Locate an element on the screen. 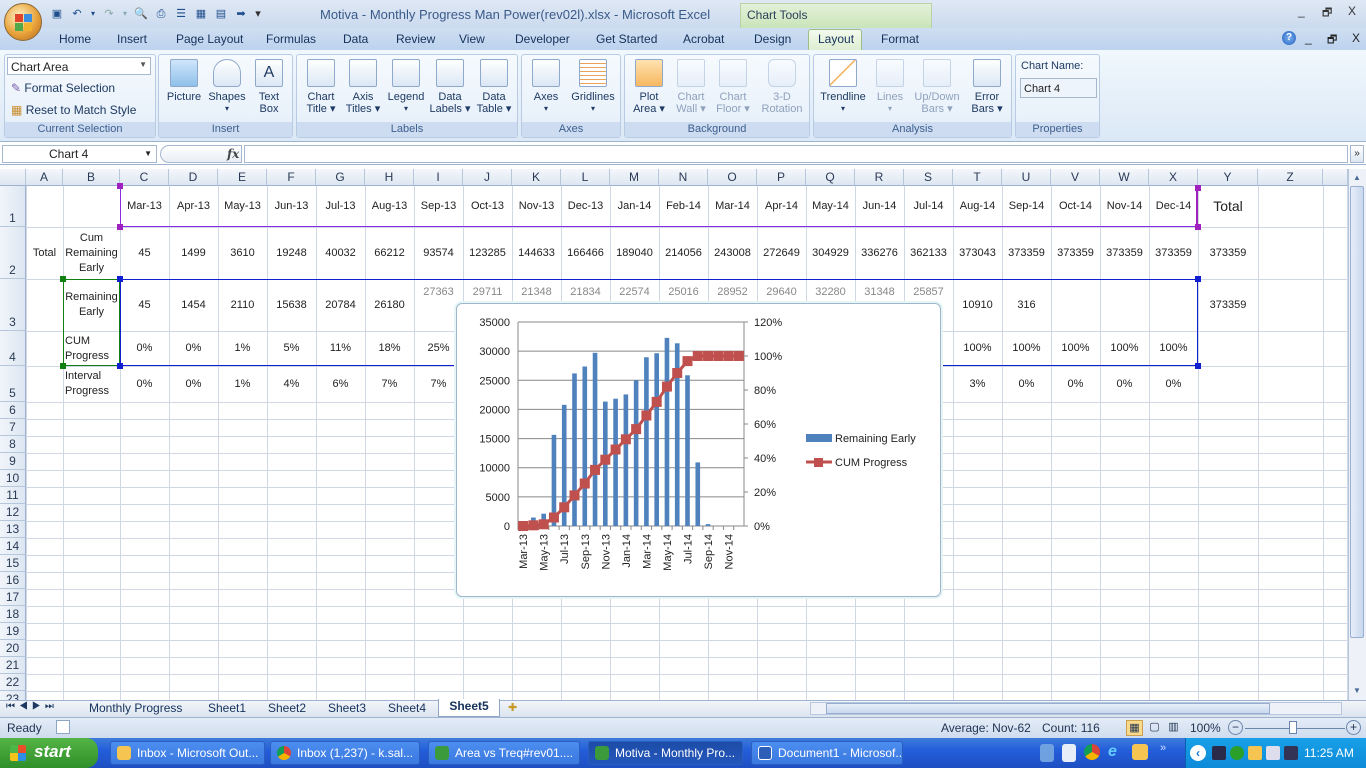 This screenshot has height=768, width=1366. column-header-x: X is located at coordinates (1173, 177).